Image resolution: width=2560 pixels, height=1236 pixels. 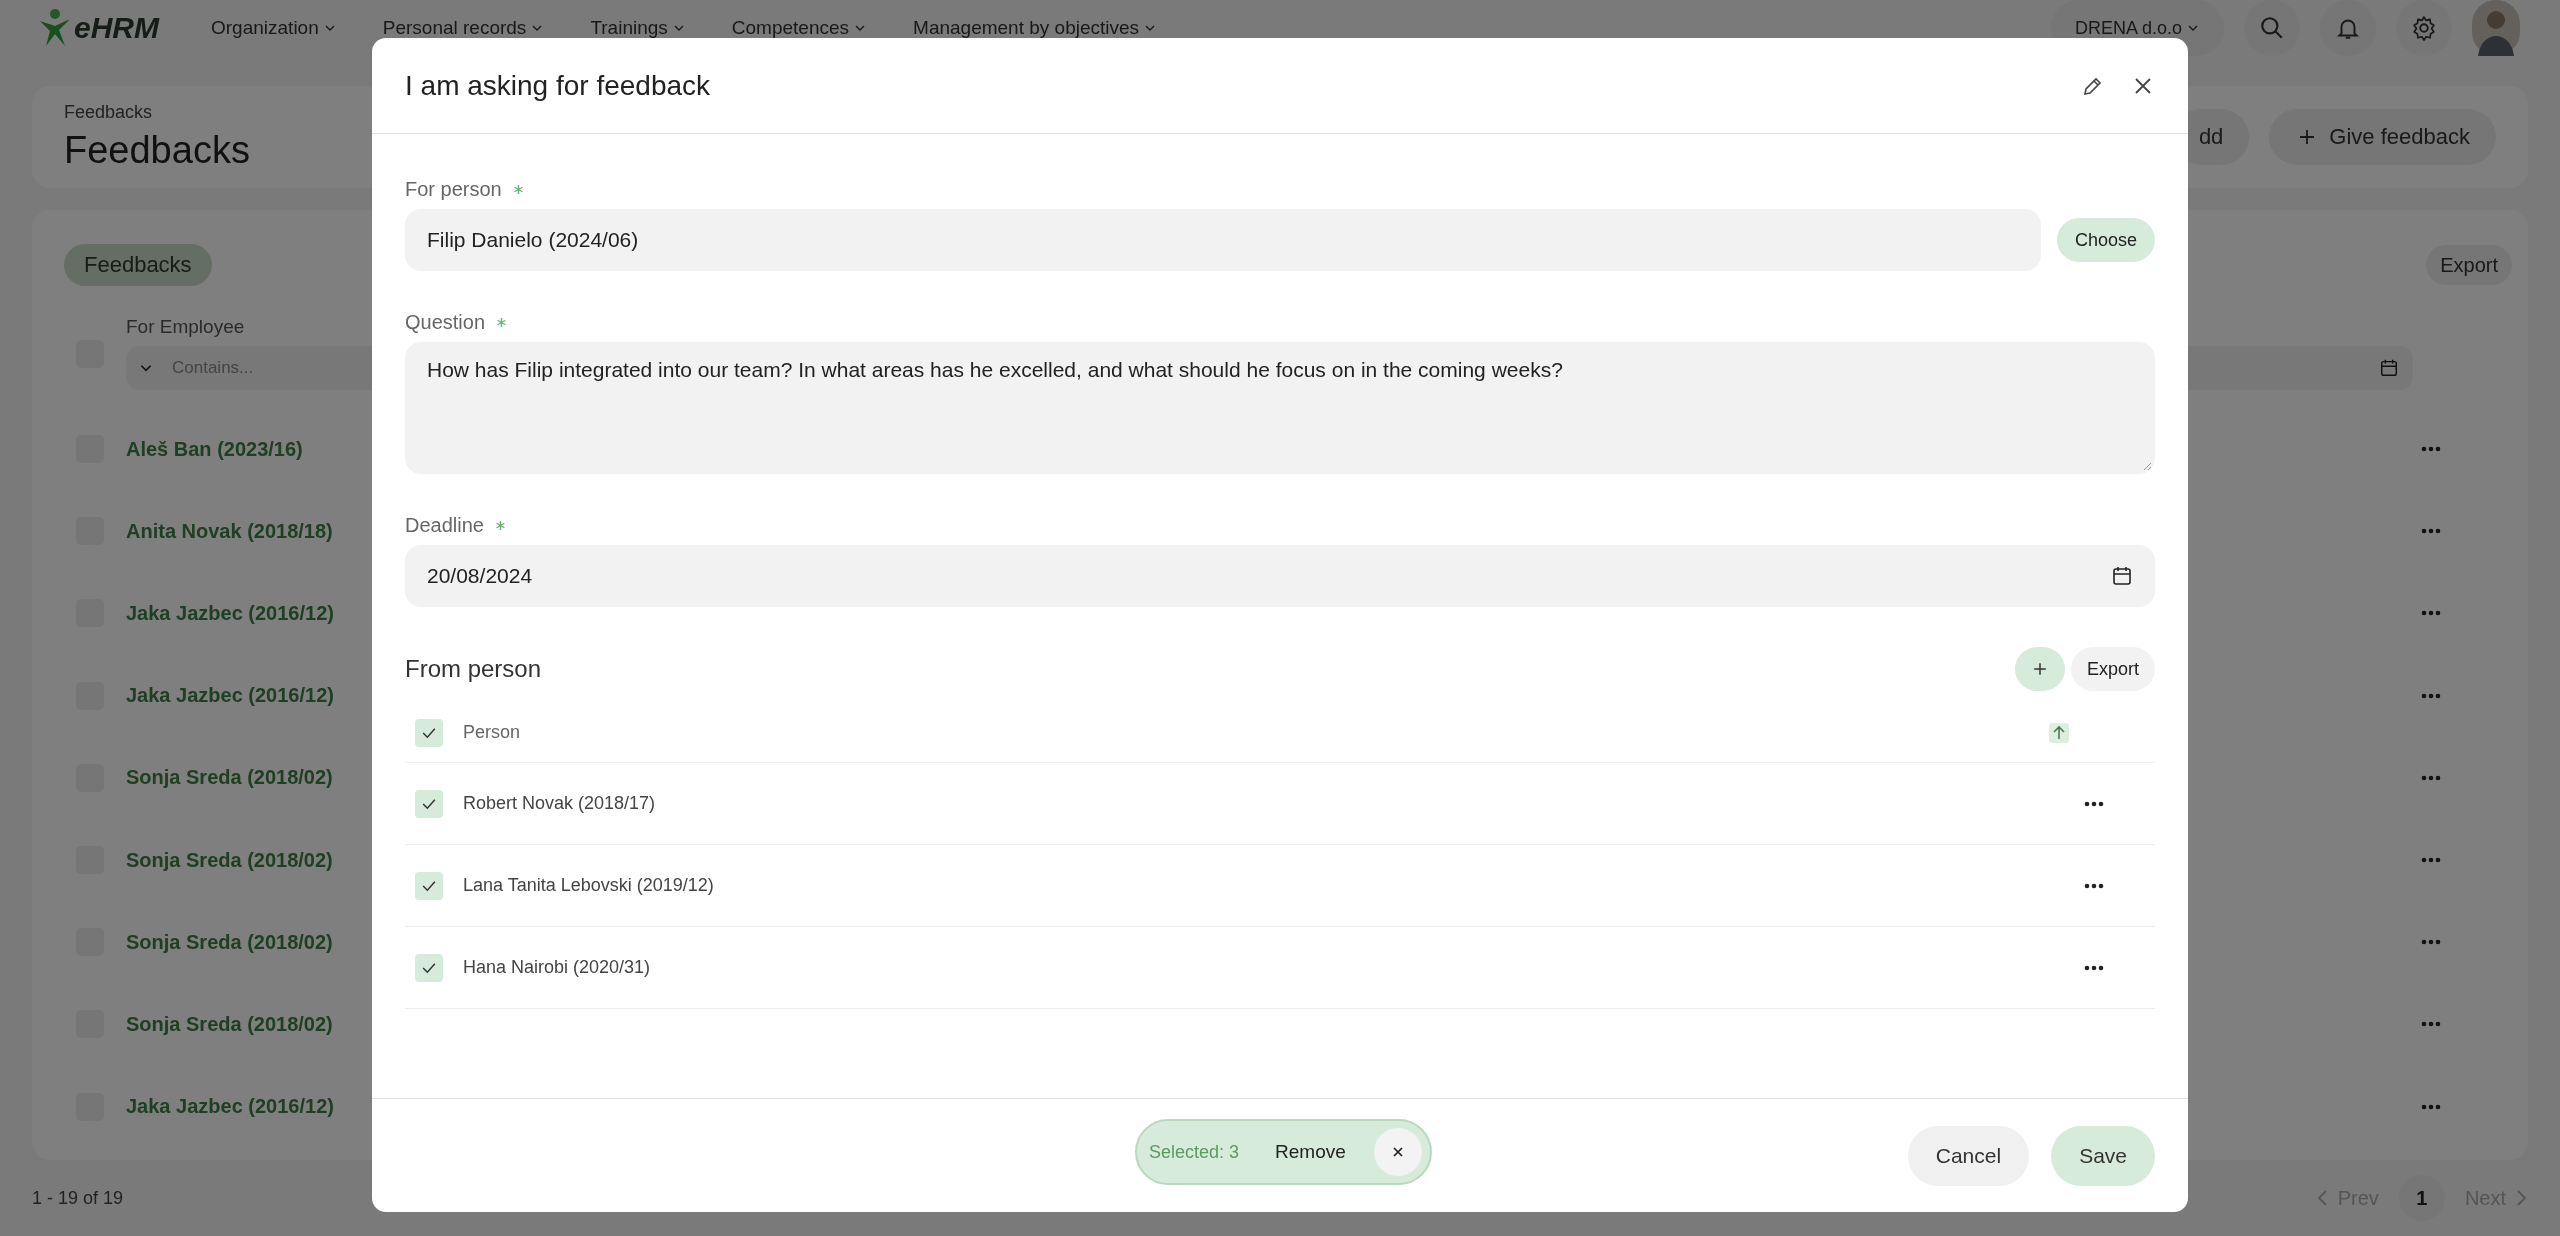 What do you see at coordinates (558, 85) in the screenshot?
I see `dialog-title: I am asking for feedback` at bounding box center [558, 85].